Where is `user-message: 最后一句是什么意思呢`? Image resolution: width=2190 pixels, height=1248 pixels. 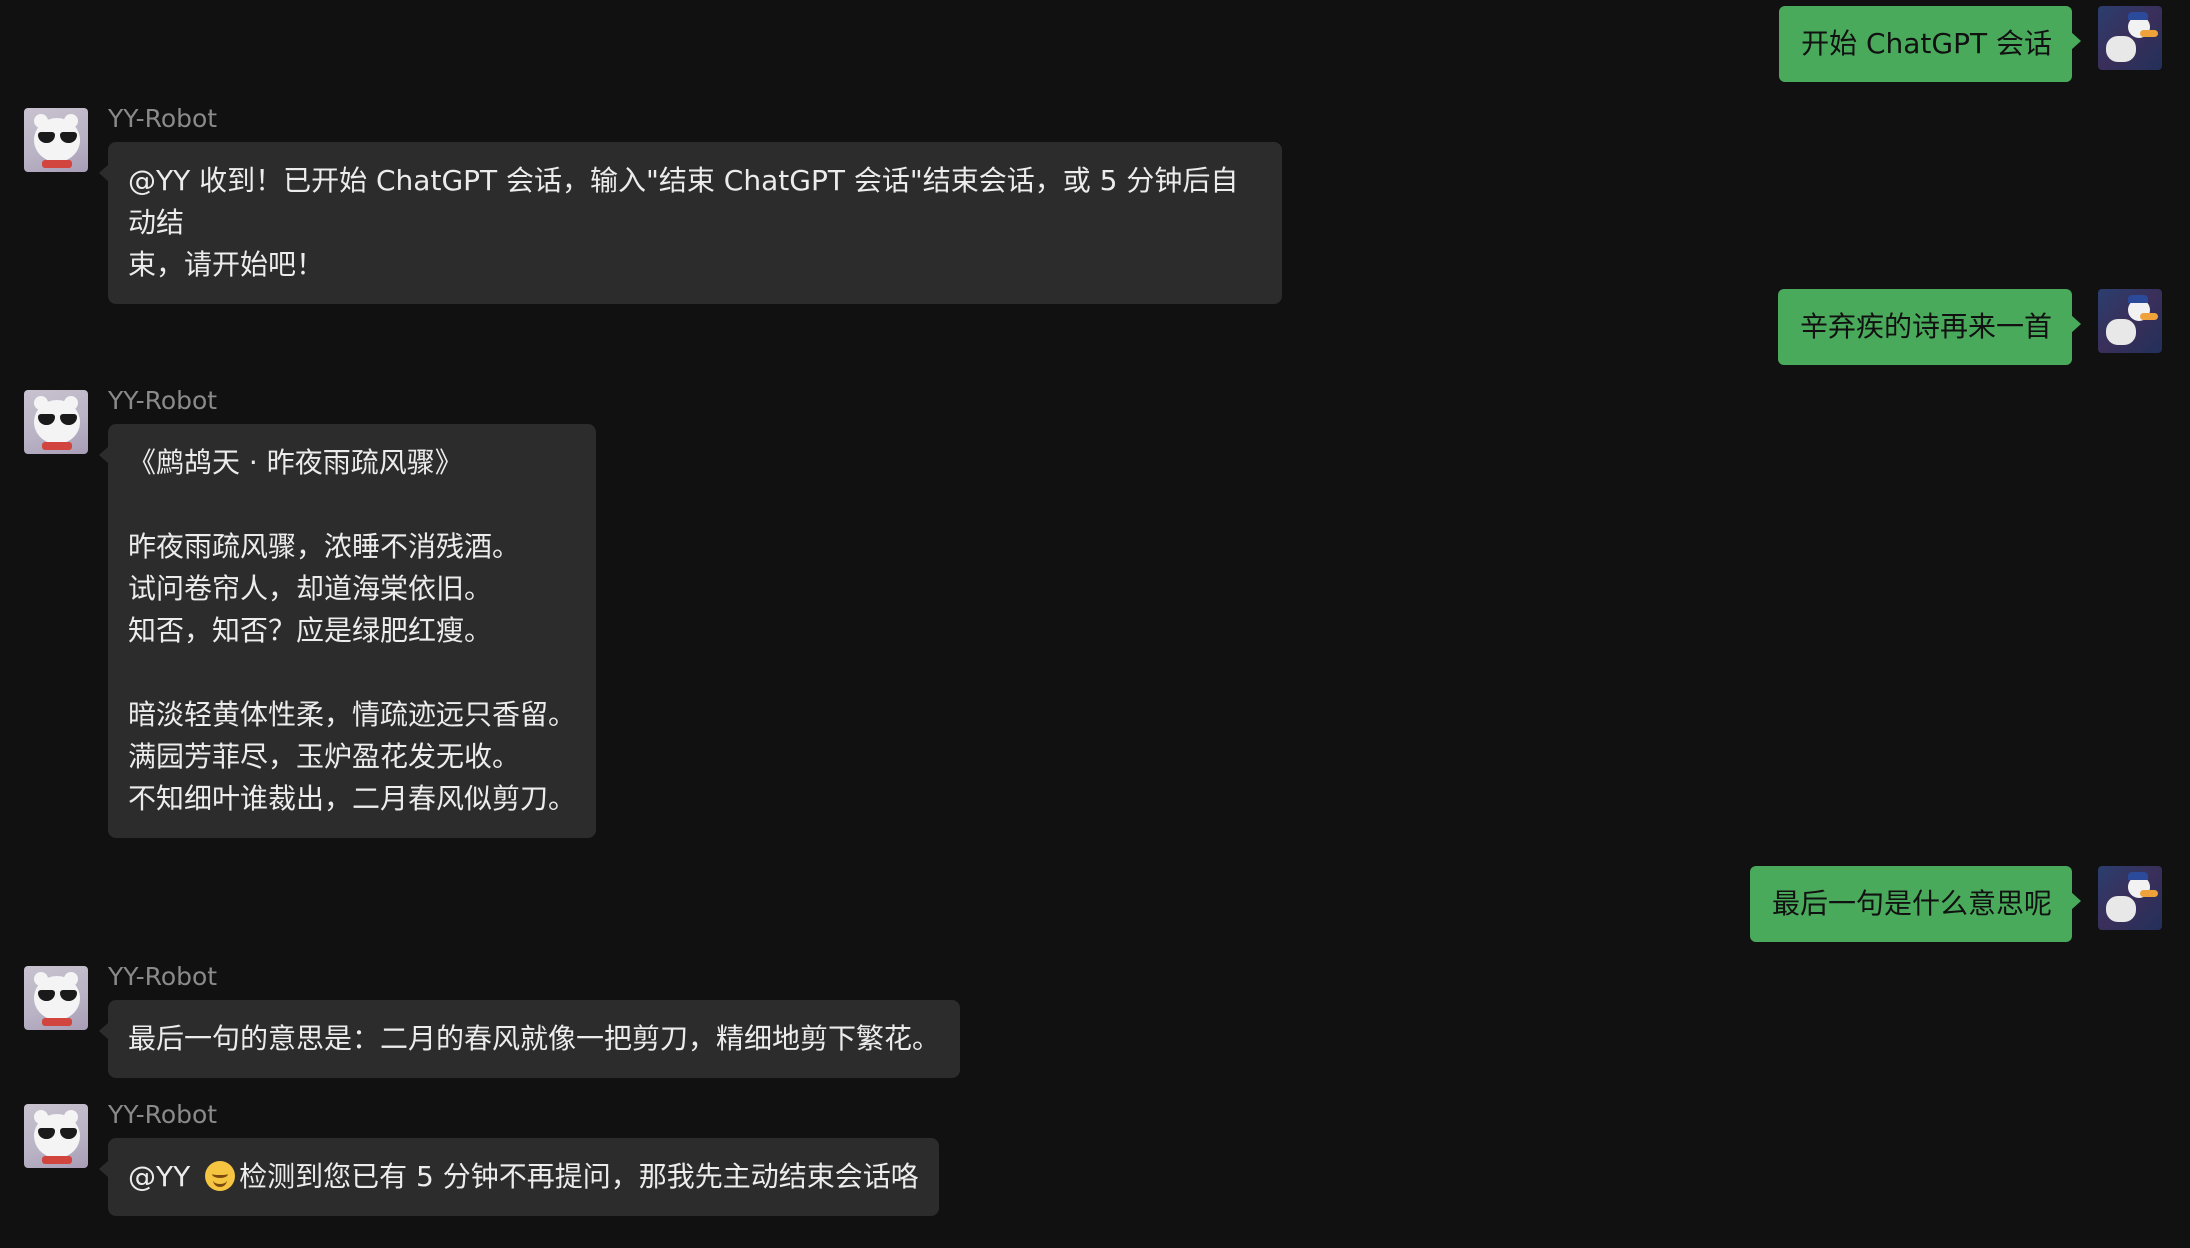 user-message: 最后一句是什么意思呢 is located at coordinates (1955, 904).